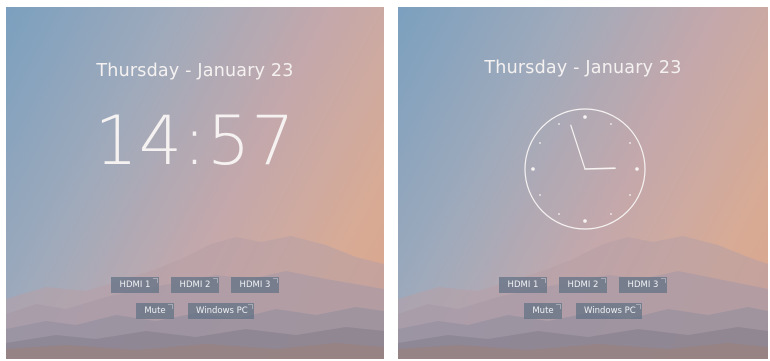 The height and width of the screenshot is (361, 770). Describe the element at coordinates (600, 168) in the screenshot. I see `hour-hand` at that location.